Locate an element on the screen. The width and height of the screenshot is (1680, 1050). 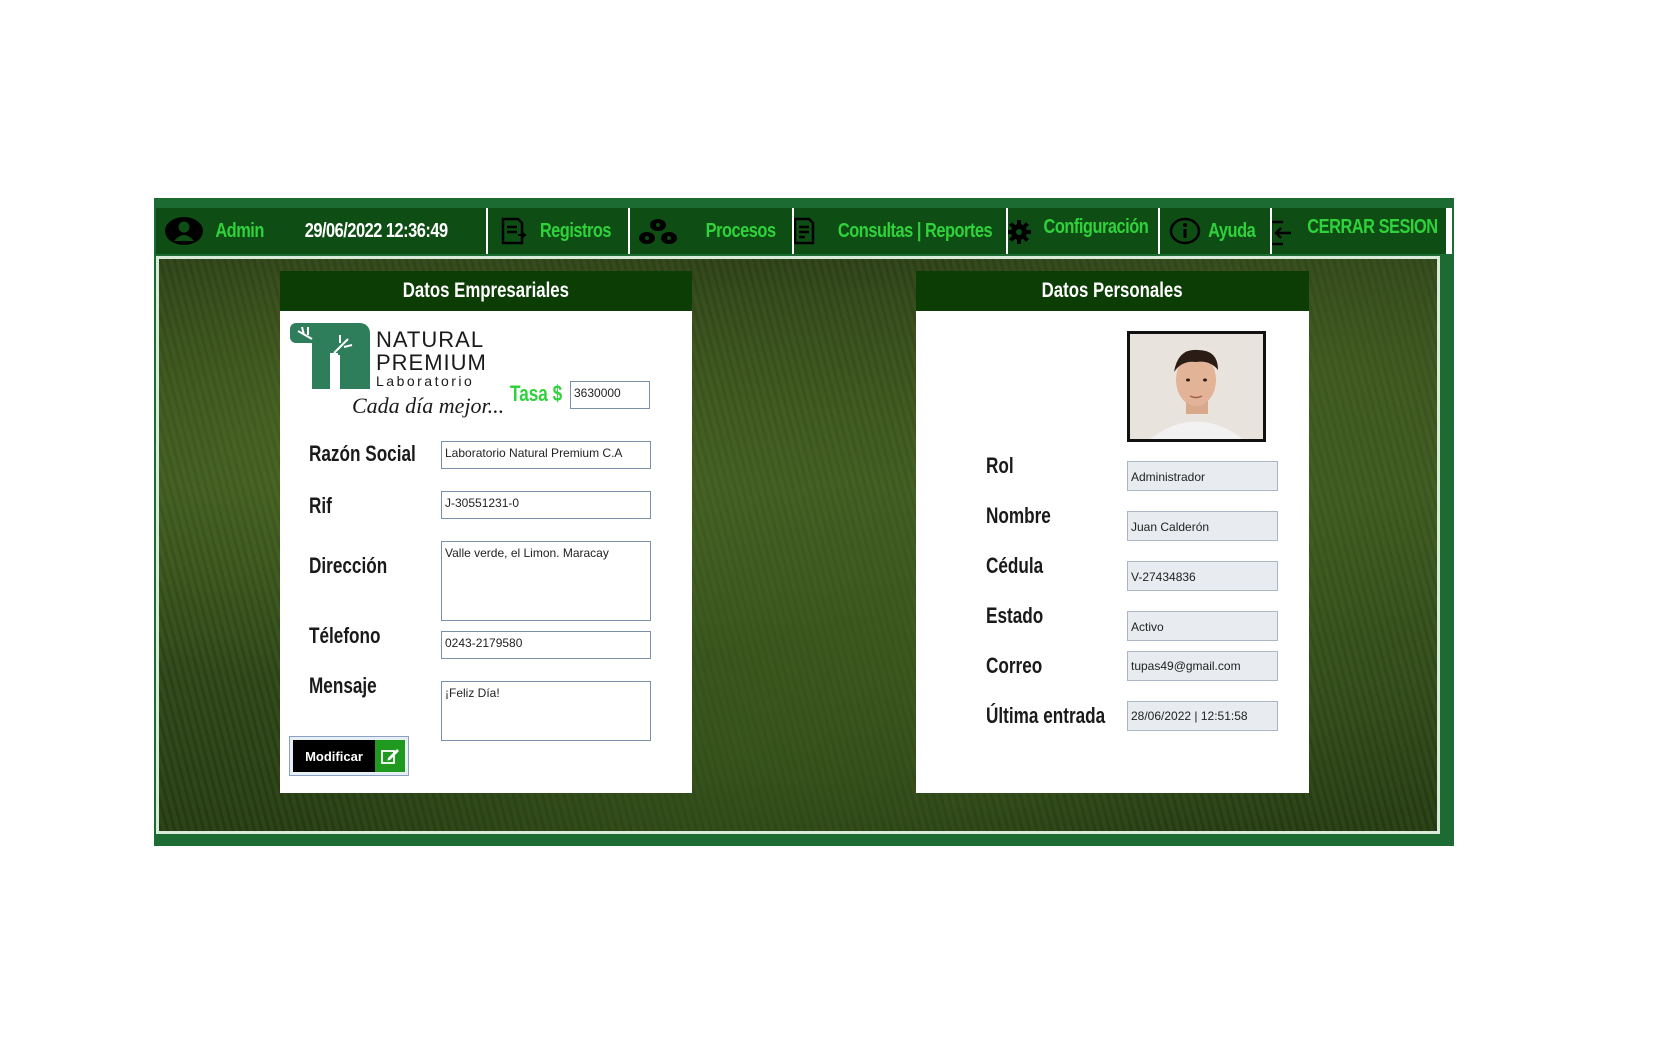
menu-configuracion-label: Configuración is located at coordinates (1096, 227).